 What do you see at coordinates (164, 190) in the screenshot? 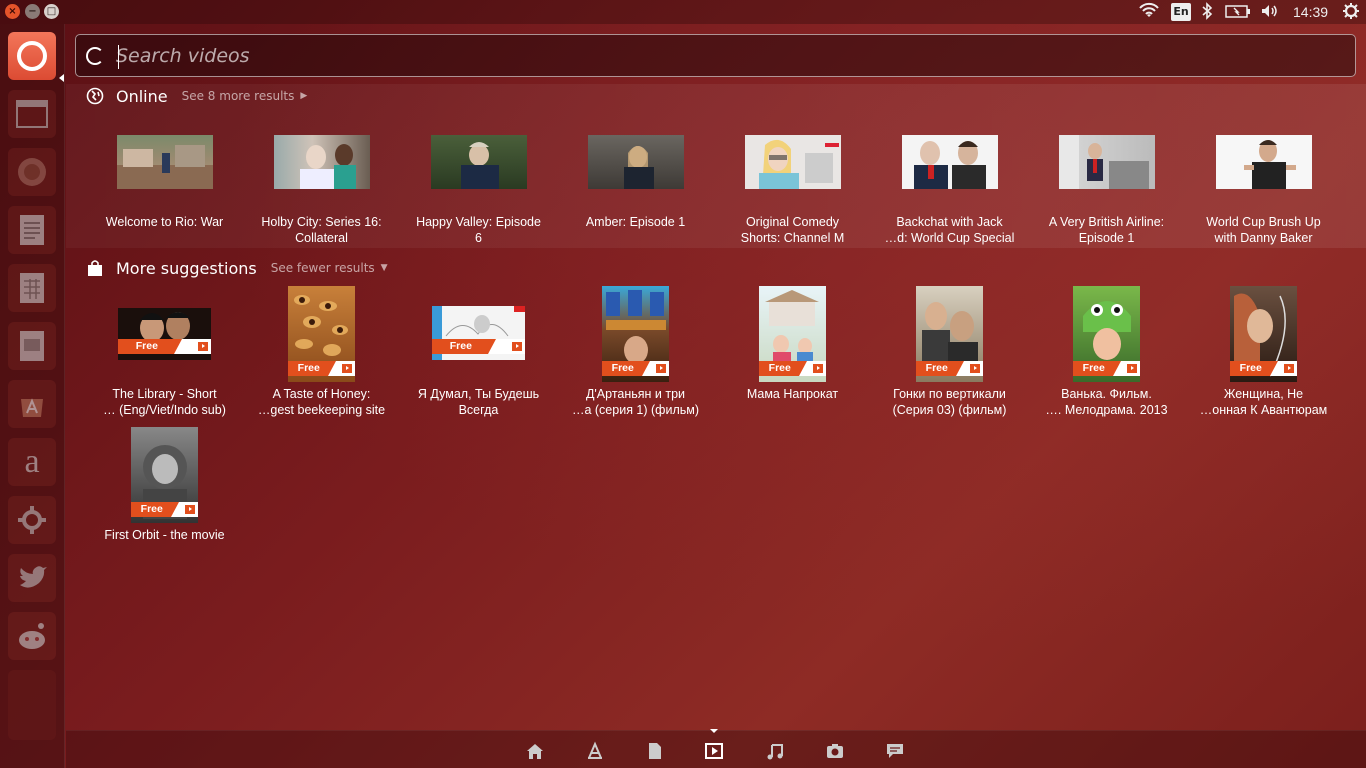
I see `online-result-tile: Welcome to Rio: War` at bounding box center [164, 190].